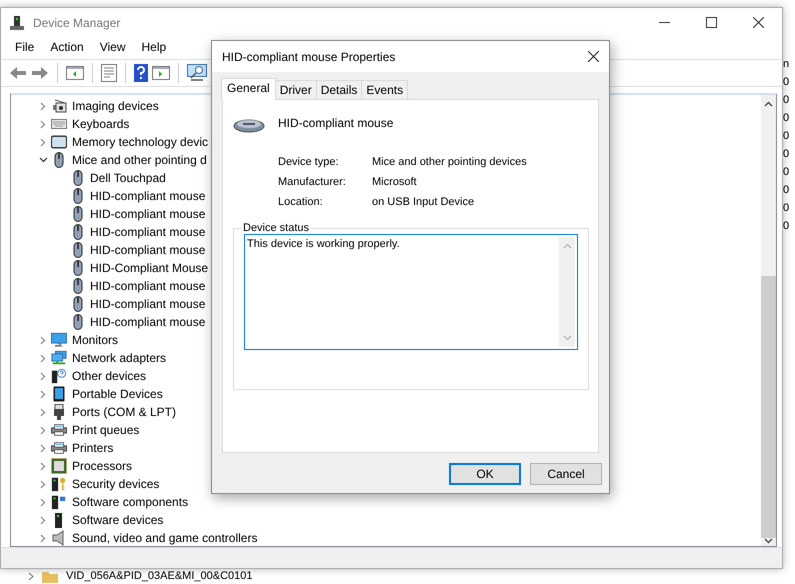  I want to click on panel-play-icon, so click(161, 73).